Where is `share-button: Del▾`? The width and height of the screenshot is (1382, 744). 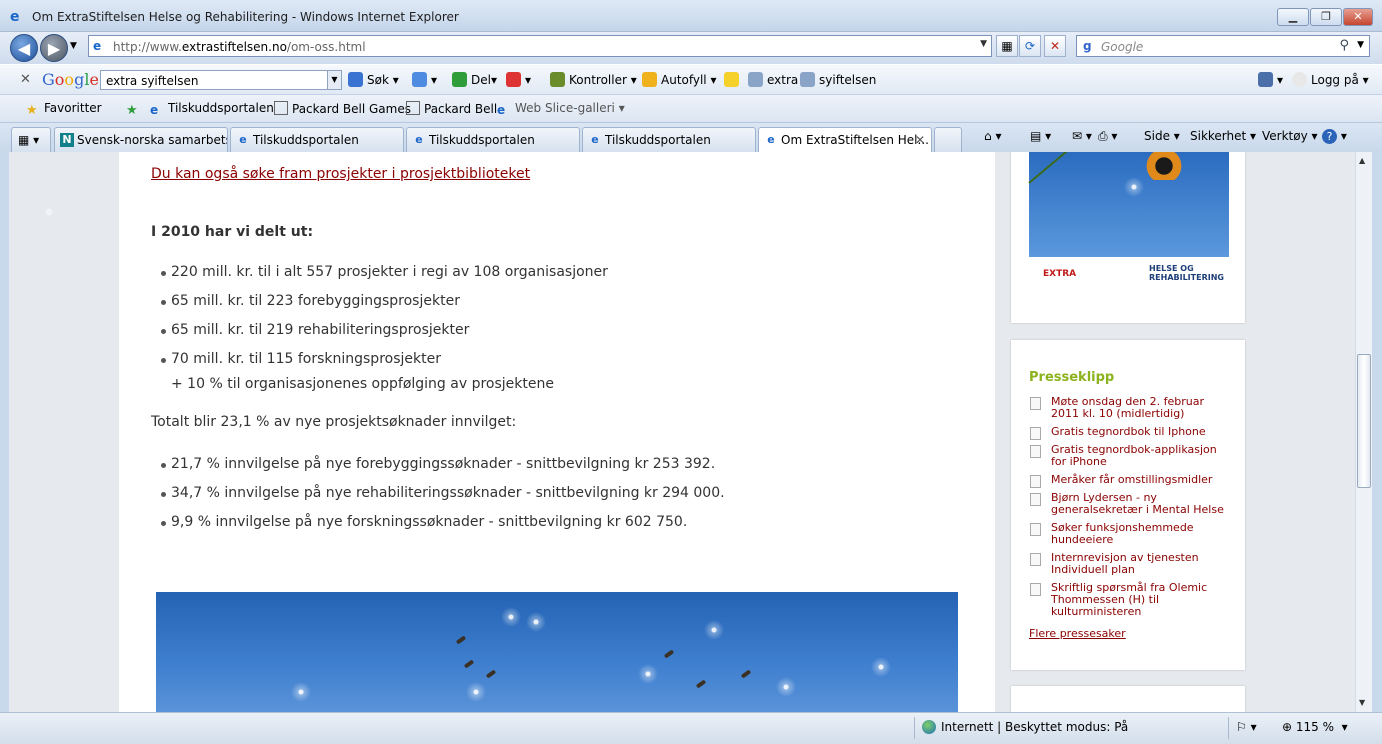
share-button: Del▾ is located at coordinates (474, 79).